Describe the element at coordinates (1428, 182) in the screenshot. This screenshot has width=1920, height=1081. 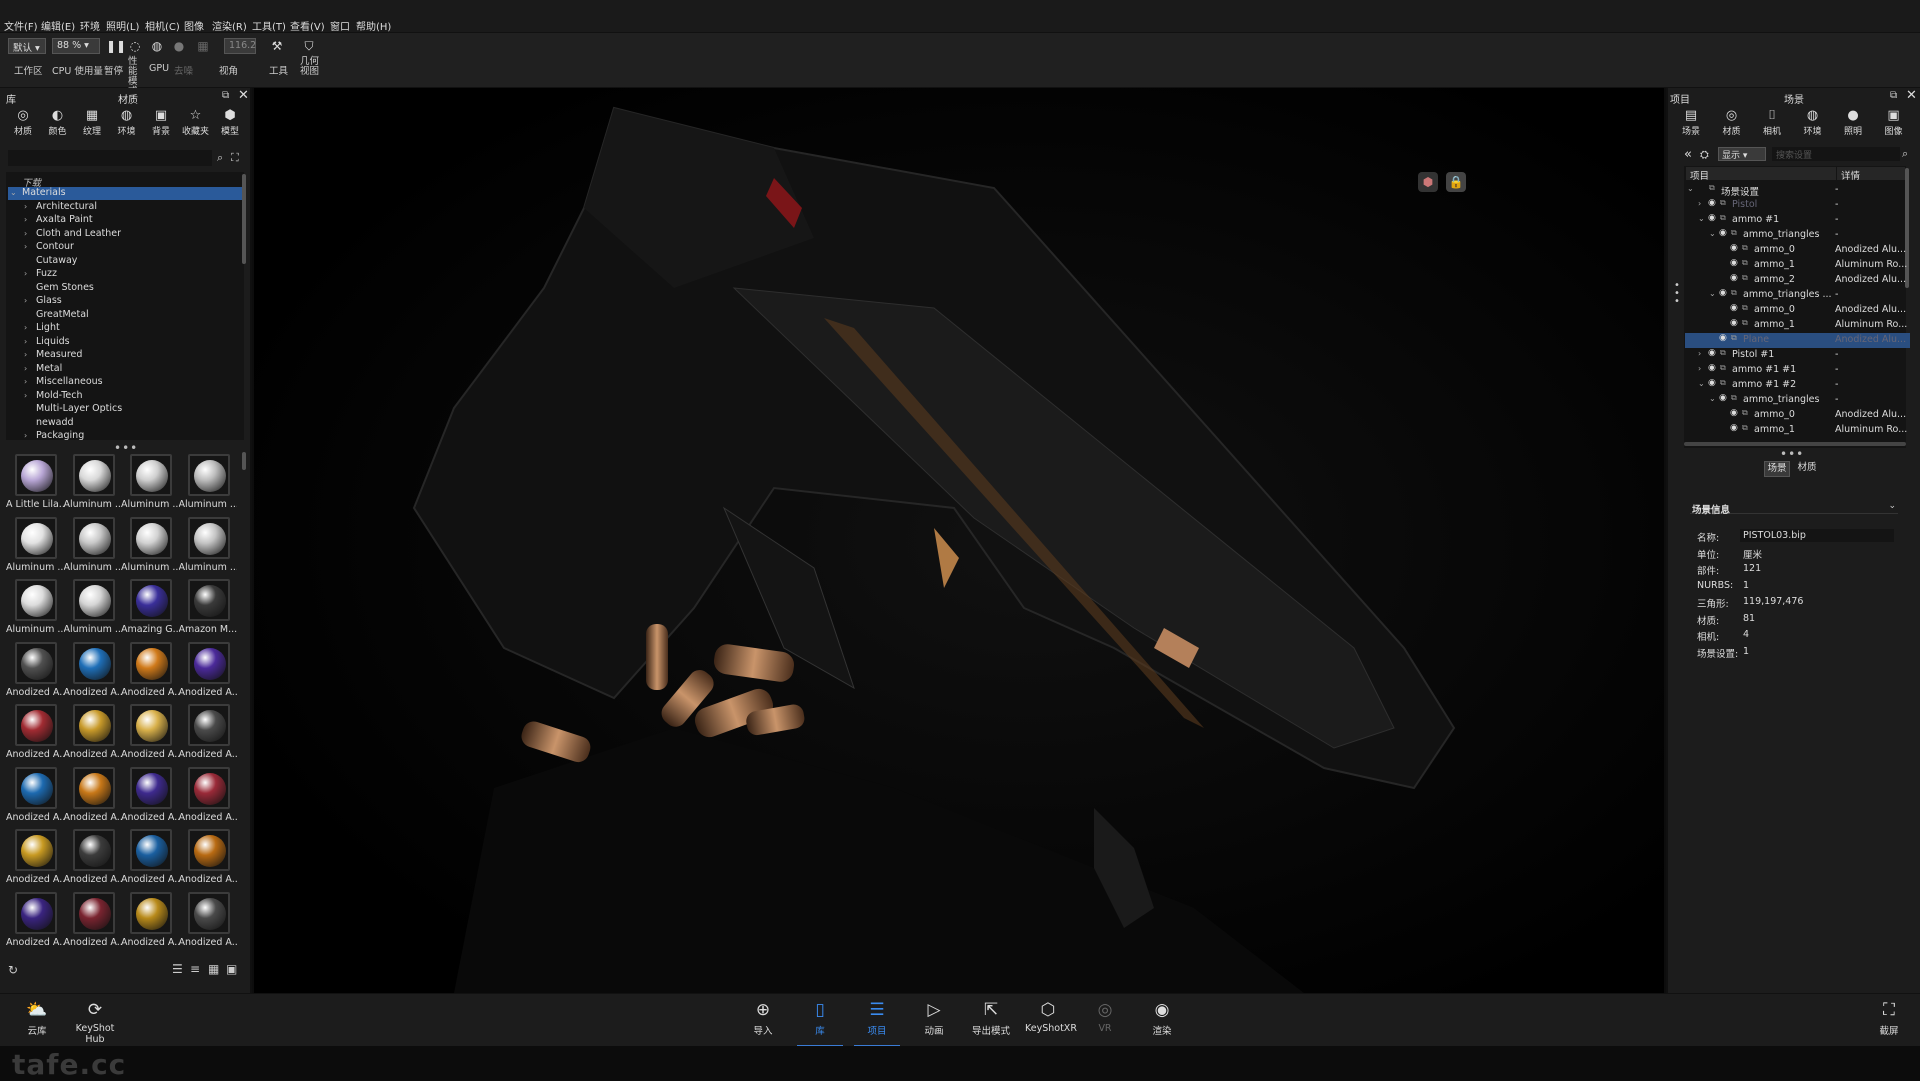
I see `region-render-icon: ⬢` at that location.